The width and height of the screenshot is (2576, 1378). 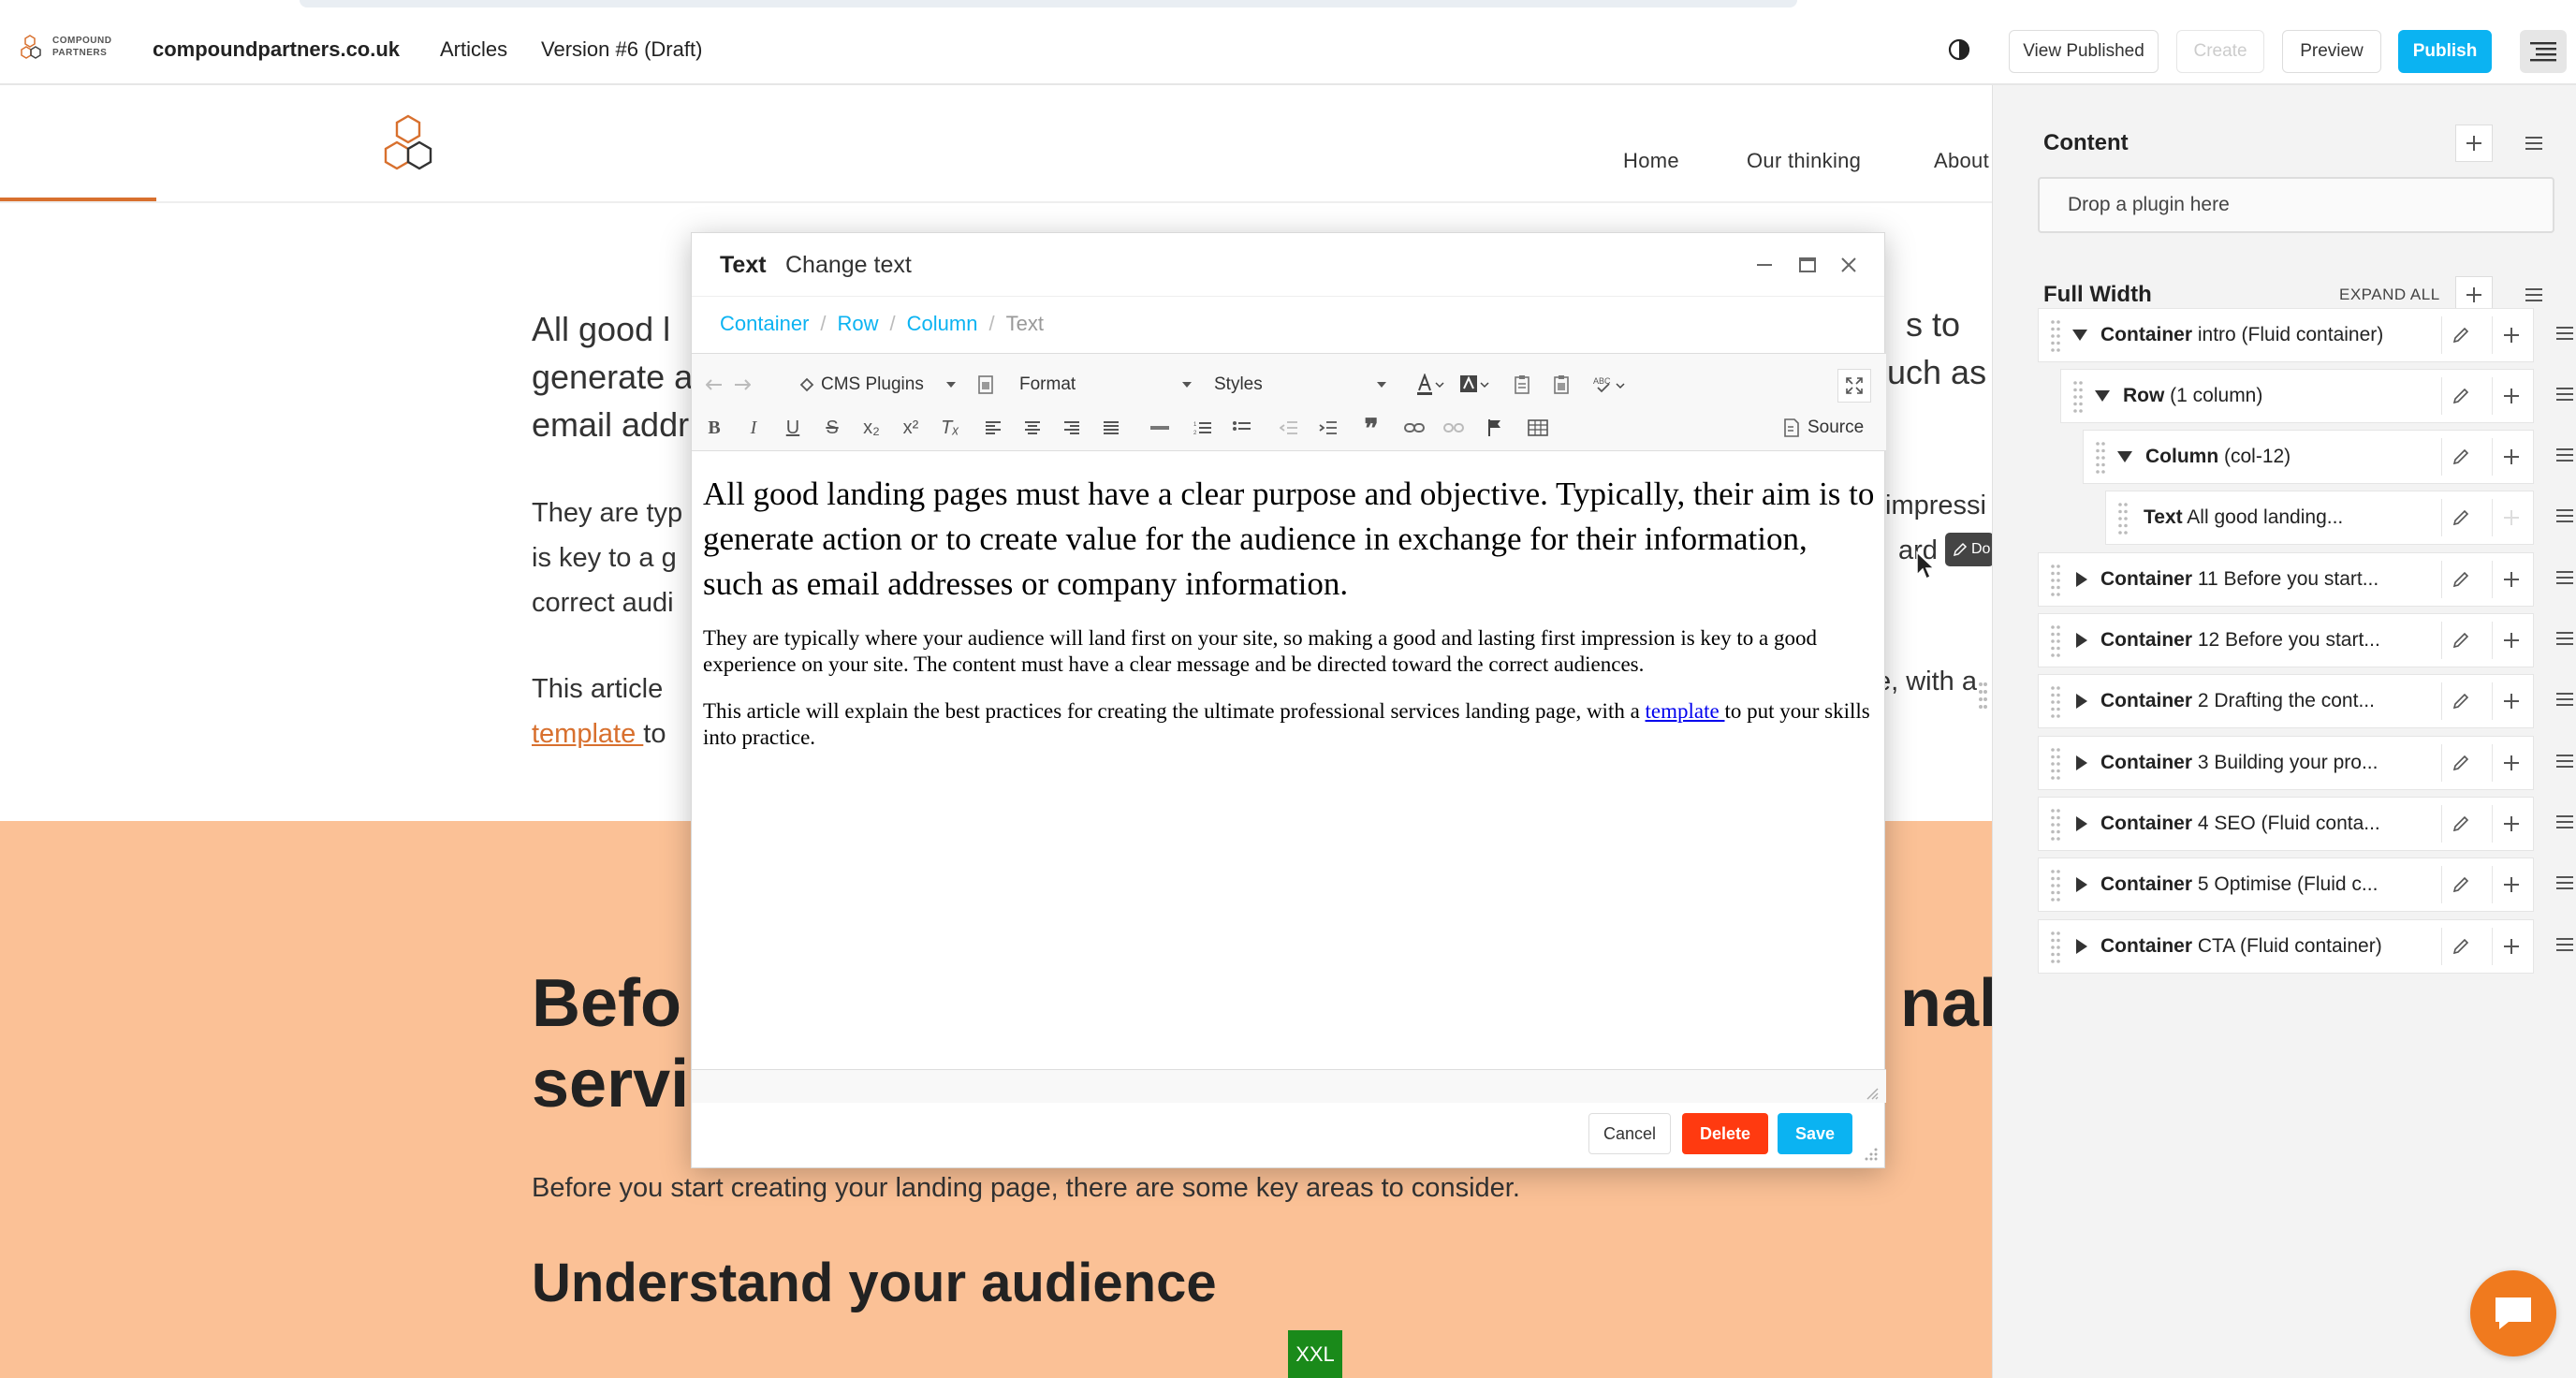 I want to click on source-button: Source, so click(x=1823, y=428).